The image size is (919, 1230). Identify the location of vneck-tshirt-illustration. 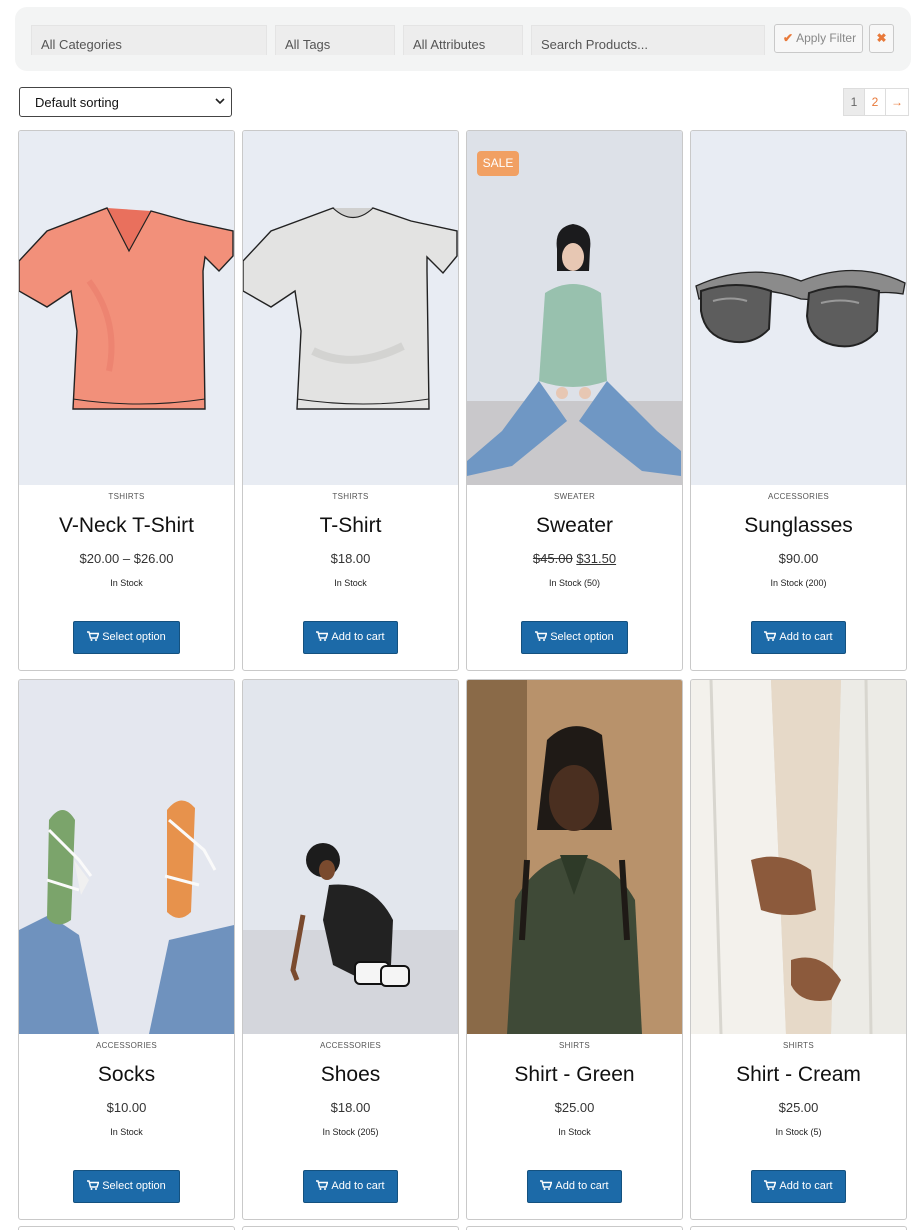
(126, 308).